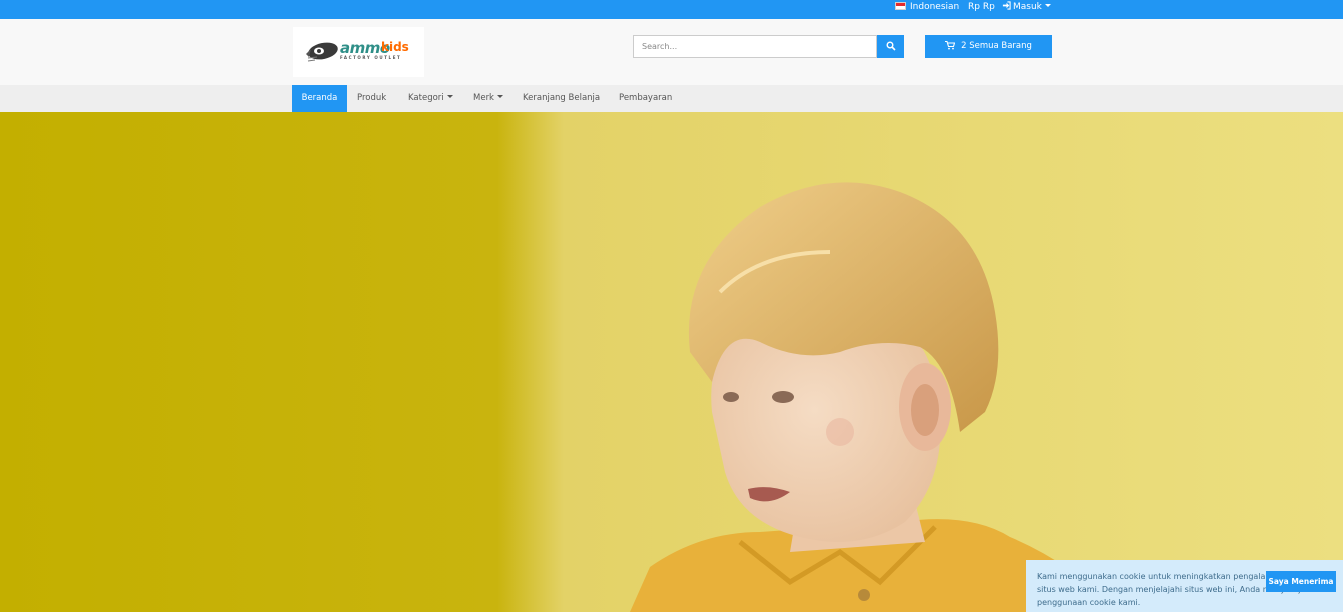 The height and width of the screenshot is (612, 1343). What do you see at coordinates (996, 46) in the screenshot?
I see `cart-label: 2 Semua Barang` at bounding box center [996, 46].